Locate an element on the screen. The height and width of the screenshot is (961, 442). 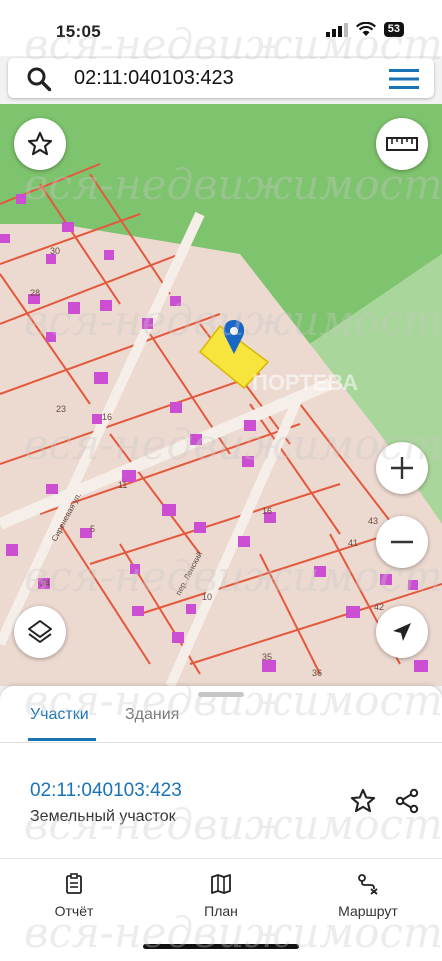
nav-report: Отчёт is located at coordinates (74, 896).